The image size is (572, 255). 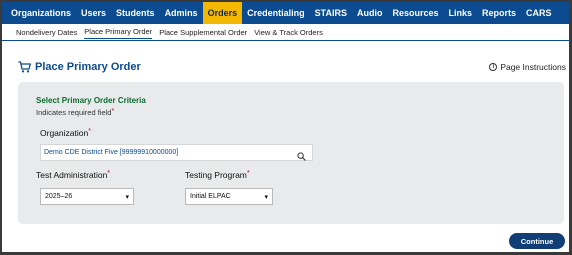 I want to click on info-icon: i, so click(x=493, y=67).